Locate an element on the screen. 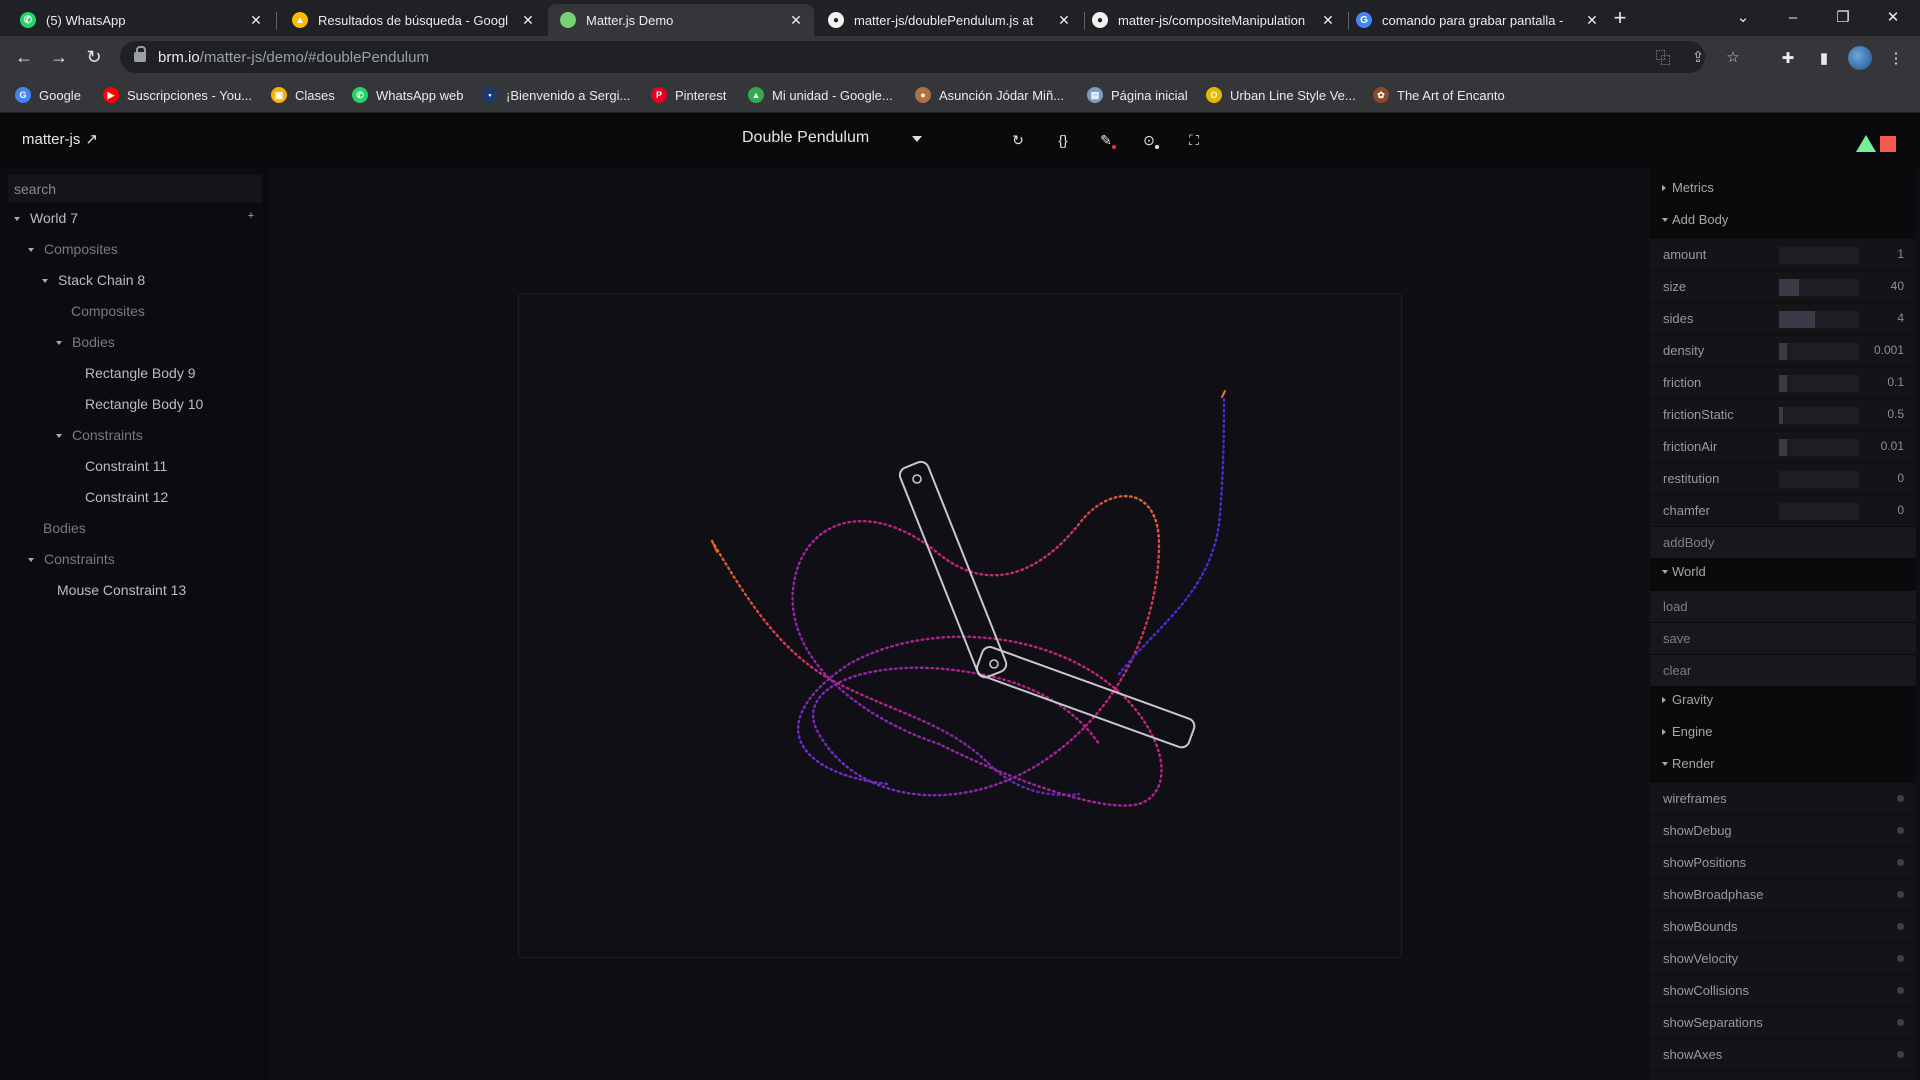 The width and height of the screenshot is (1920, 1080). tree-node: Bodies is located at coordinates (85, 342).